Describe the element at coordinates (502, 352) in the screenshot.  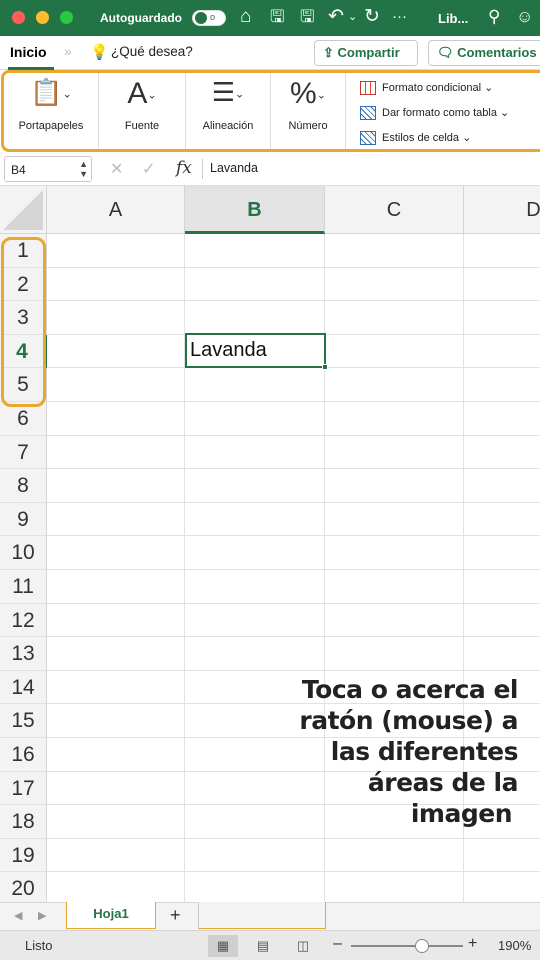
I see `cell-d4` at that location.